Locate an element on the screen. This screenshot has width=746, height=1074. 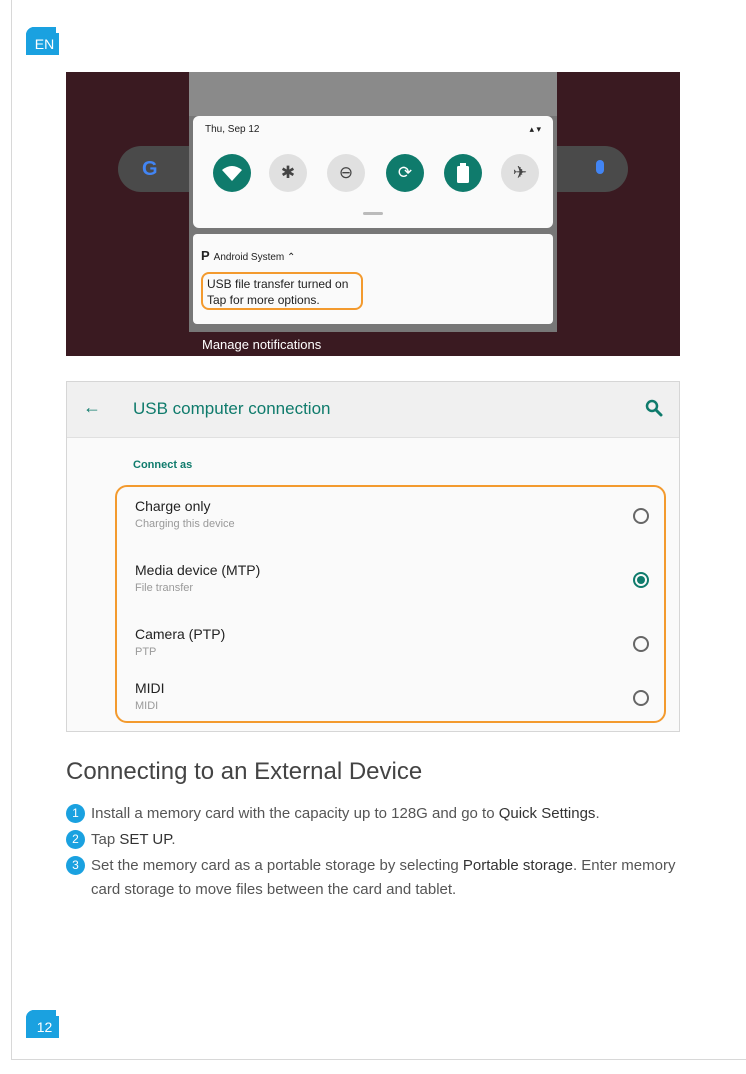
page-number-badge: 12 is located at coordinates (42, 1024).